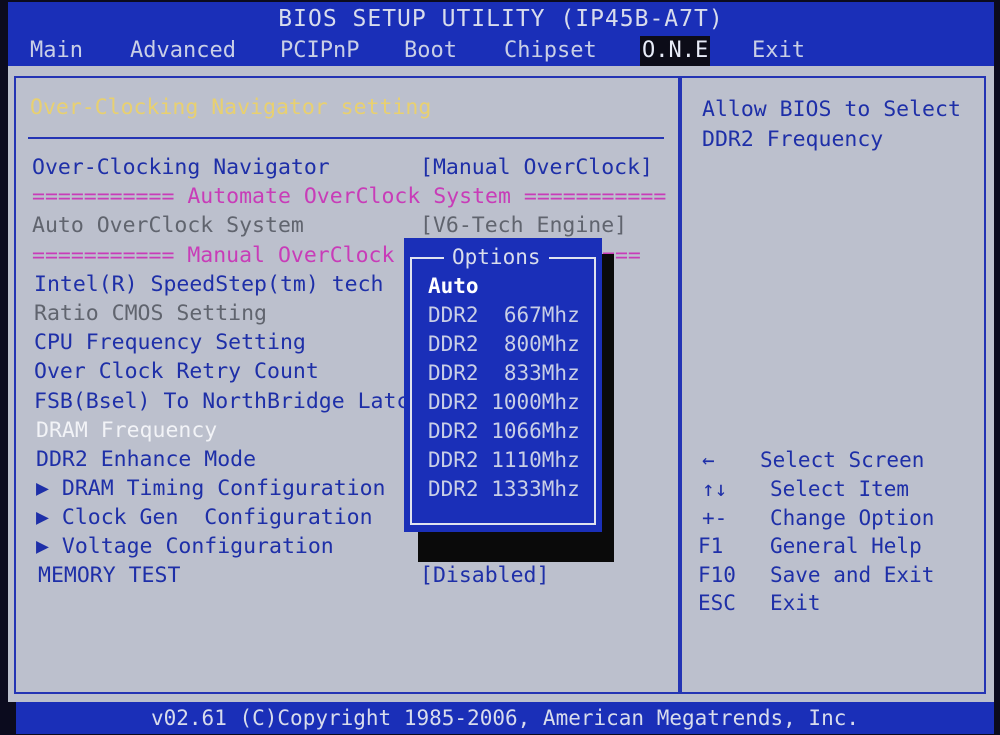 The width and height of the screenshot is (1000, 735). Describe the element at coordinates (708, 460) in the screenshot. I see `left-arrow-icon: ←` at that location.